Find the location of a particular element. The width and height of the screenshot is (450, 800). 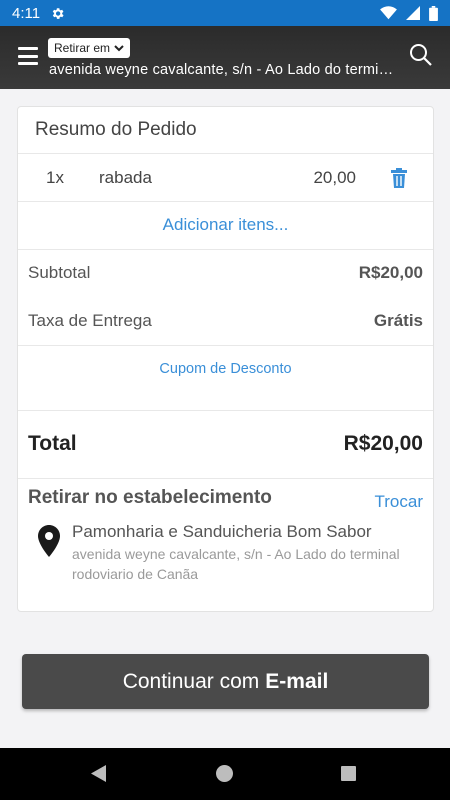

continue-email-button: Continuar com E-mail is located at coordinates (225, 681).